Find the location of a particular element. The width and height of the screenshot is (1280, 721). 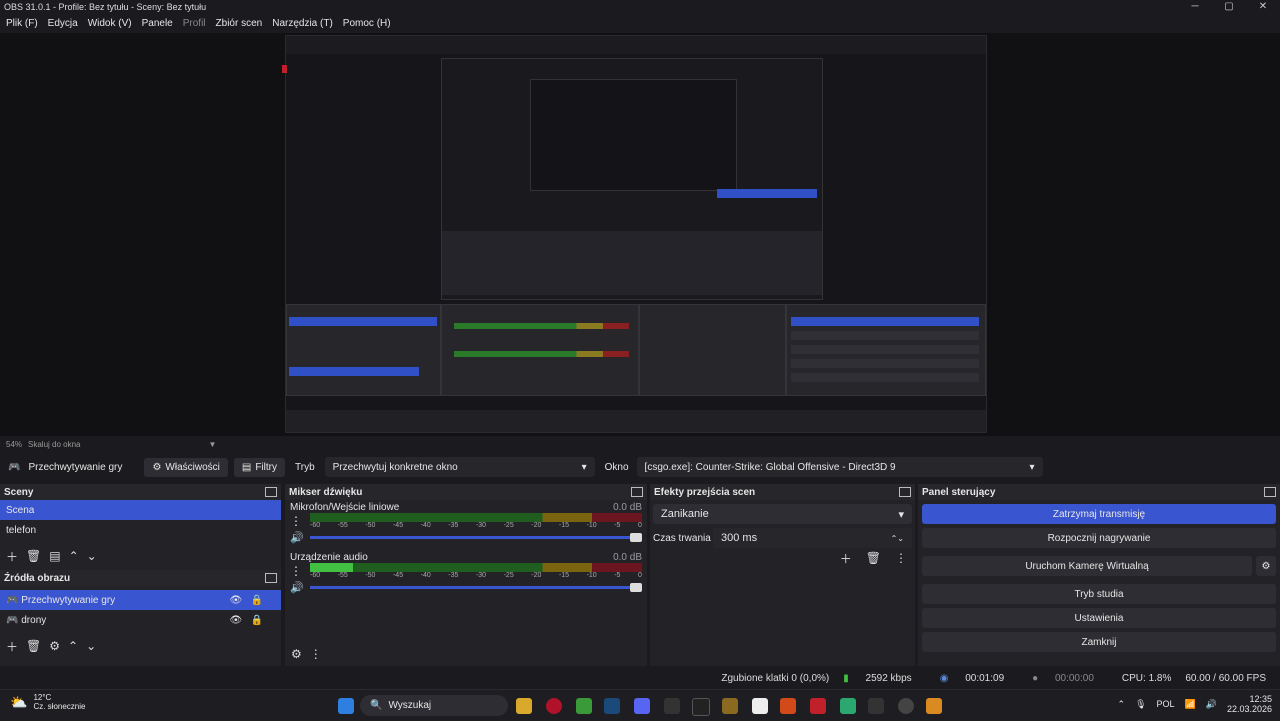

epic-games-icon is located at coordinates (701, 707).